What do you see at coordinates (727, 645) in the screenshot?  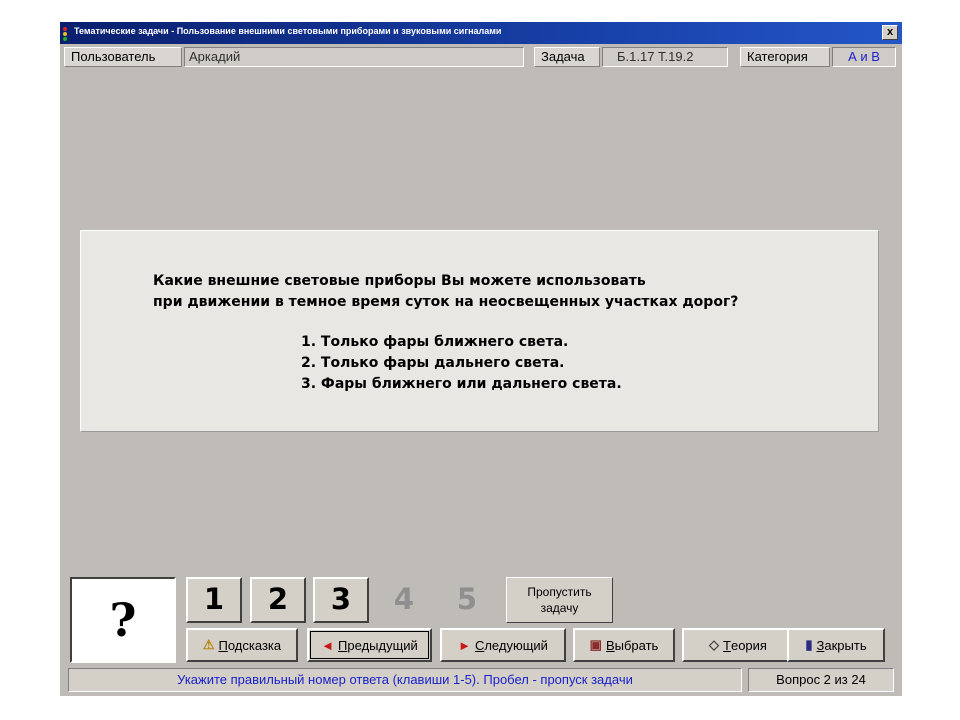 I see `theory-key: Т` at bounding box center [727, 645].